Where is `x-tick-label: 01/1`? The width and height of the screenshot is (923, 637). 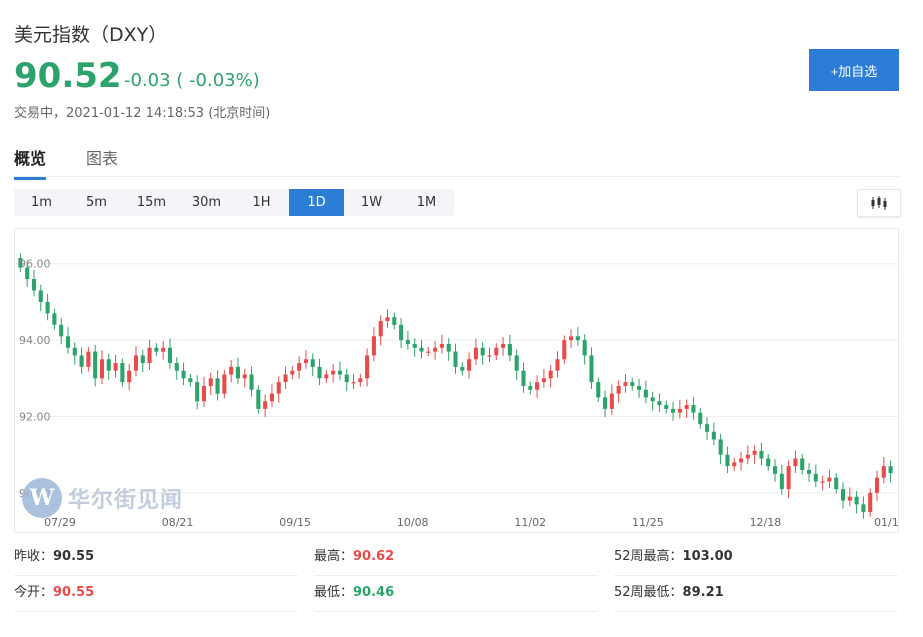
x-tick-label: 01/1 is located at coordinates (886, 522).